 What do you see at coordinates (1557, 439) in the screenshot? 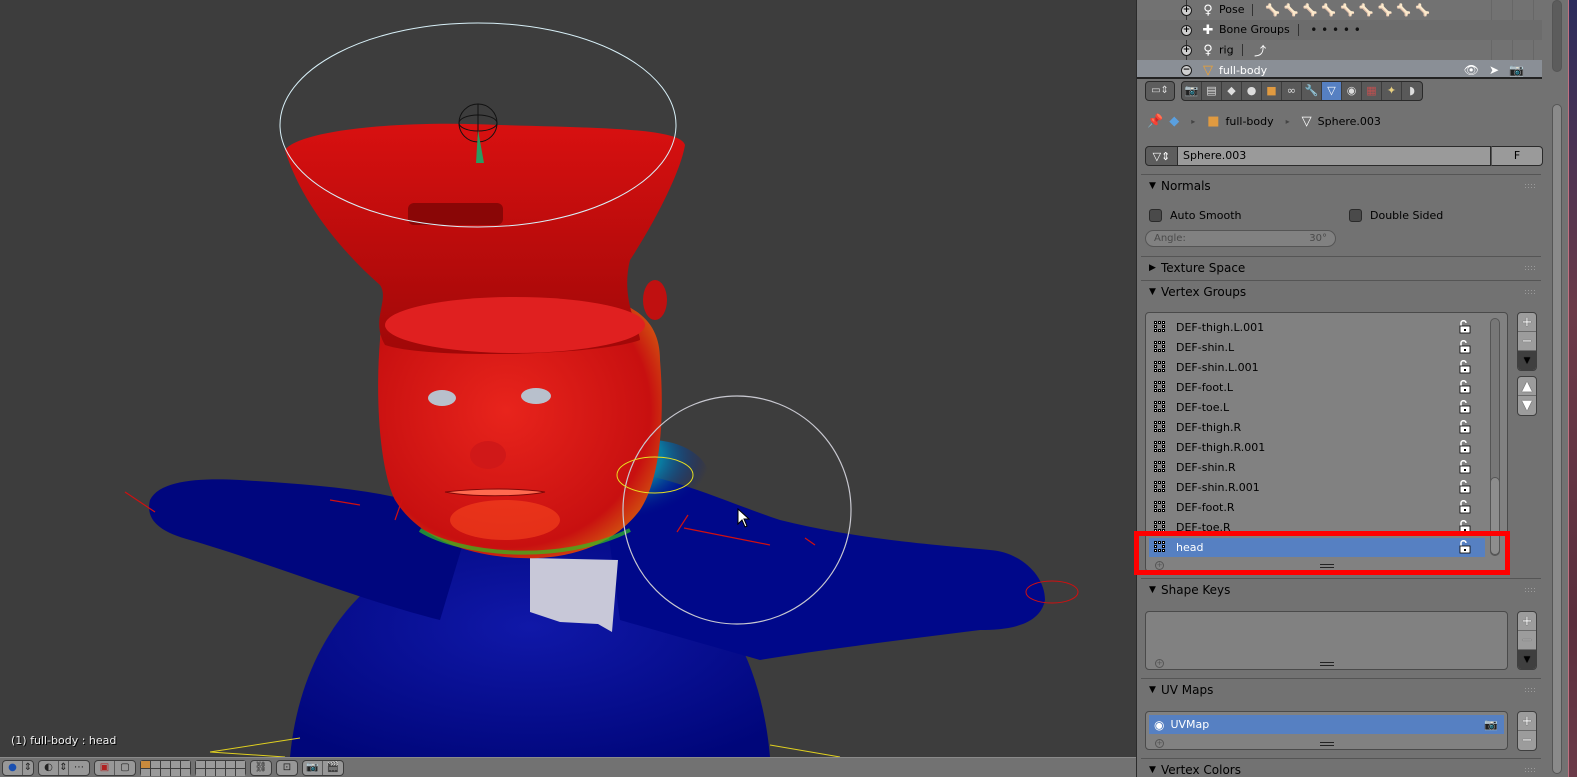
I see `properties-scrollbar` at bounding box center [1557, 439].